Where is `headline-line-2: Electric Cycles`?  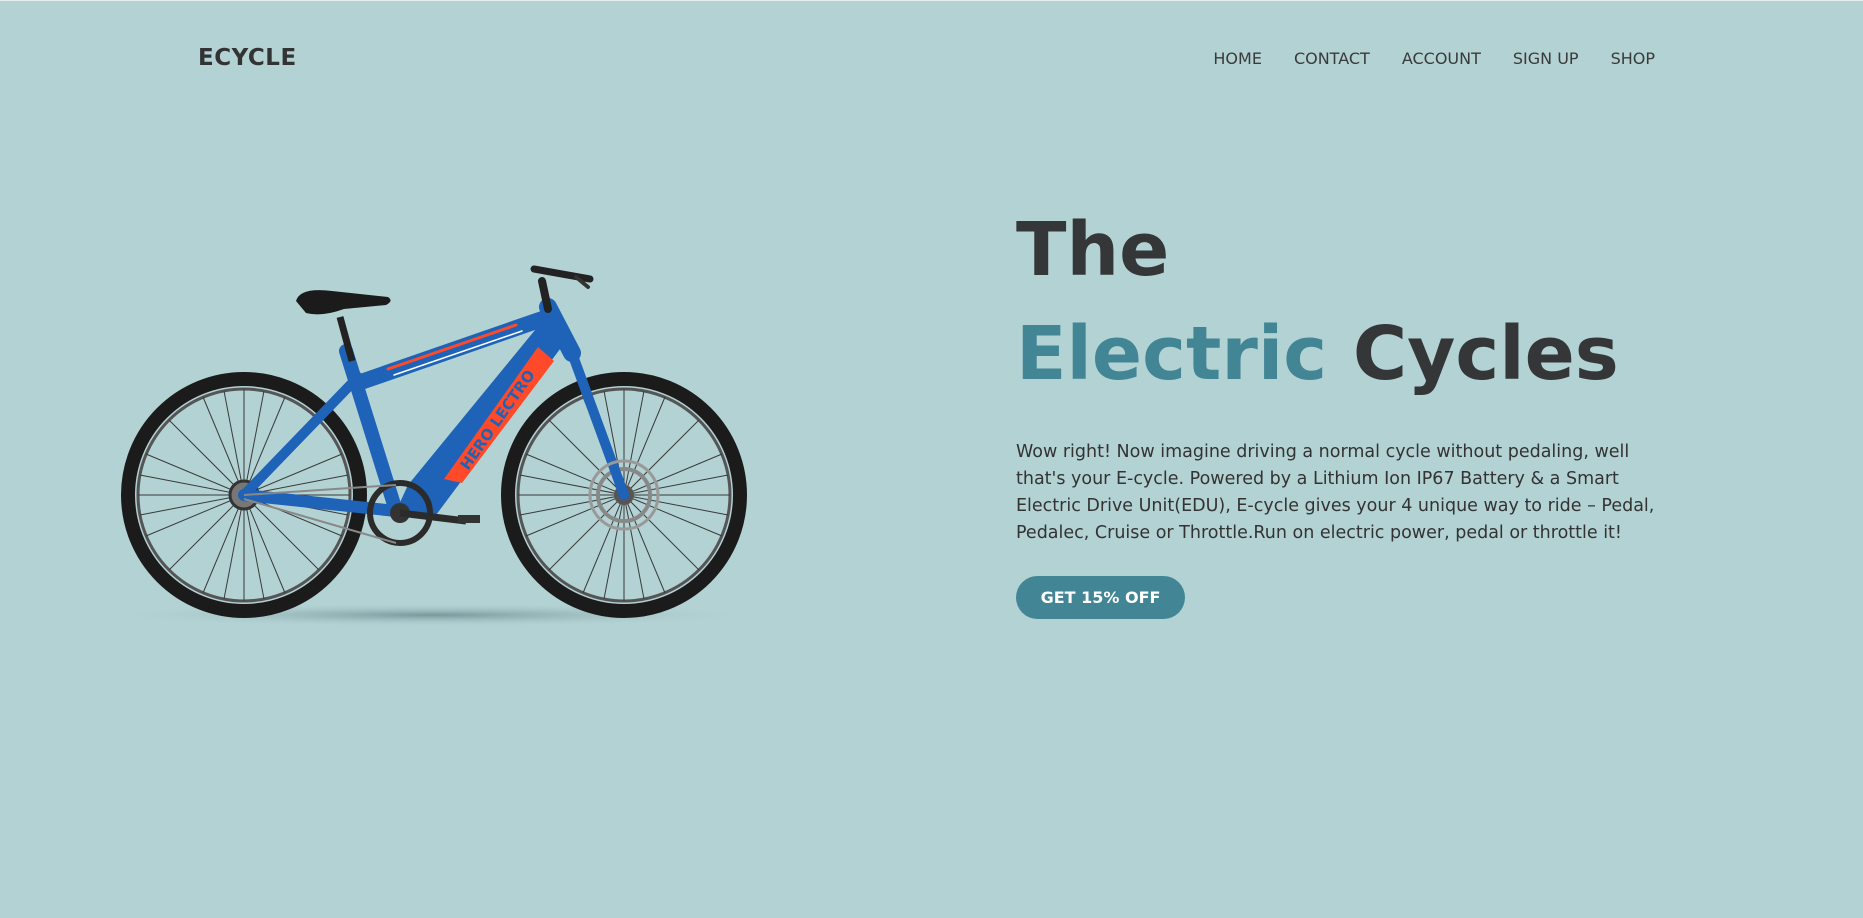
headline-line-2: Electric Cycles is located at coordinates (1317, 354).